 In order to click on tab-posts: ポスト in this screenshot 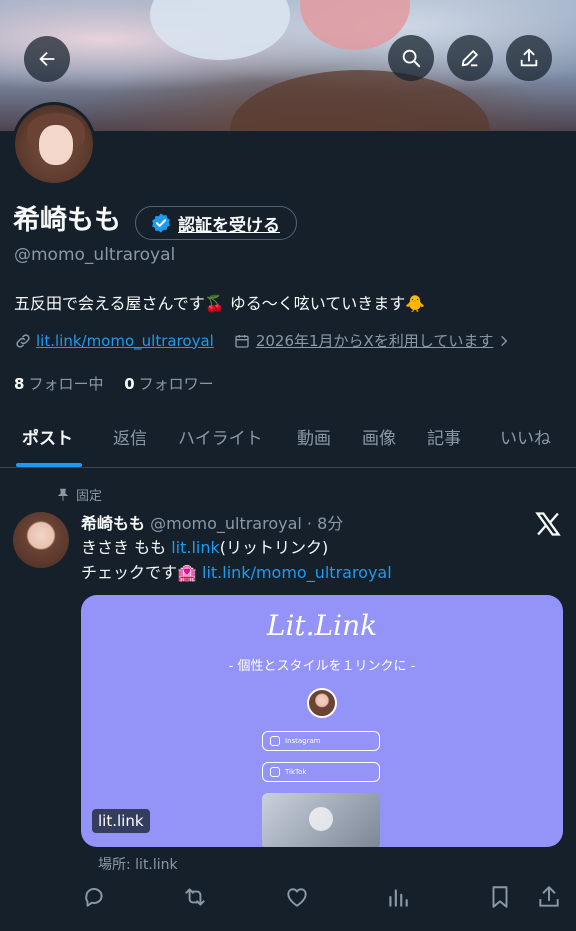, I will do `click(47, 436)`.